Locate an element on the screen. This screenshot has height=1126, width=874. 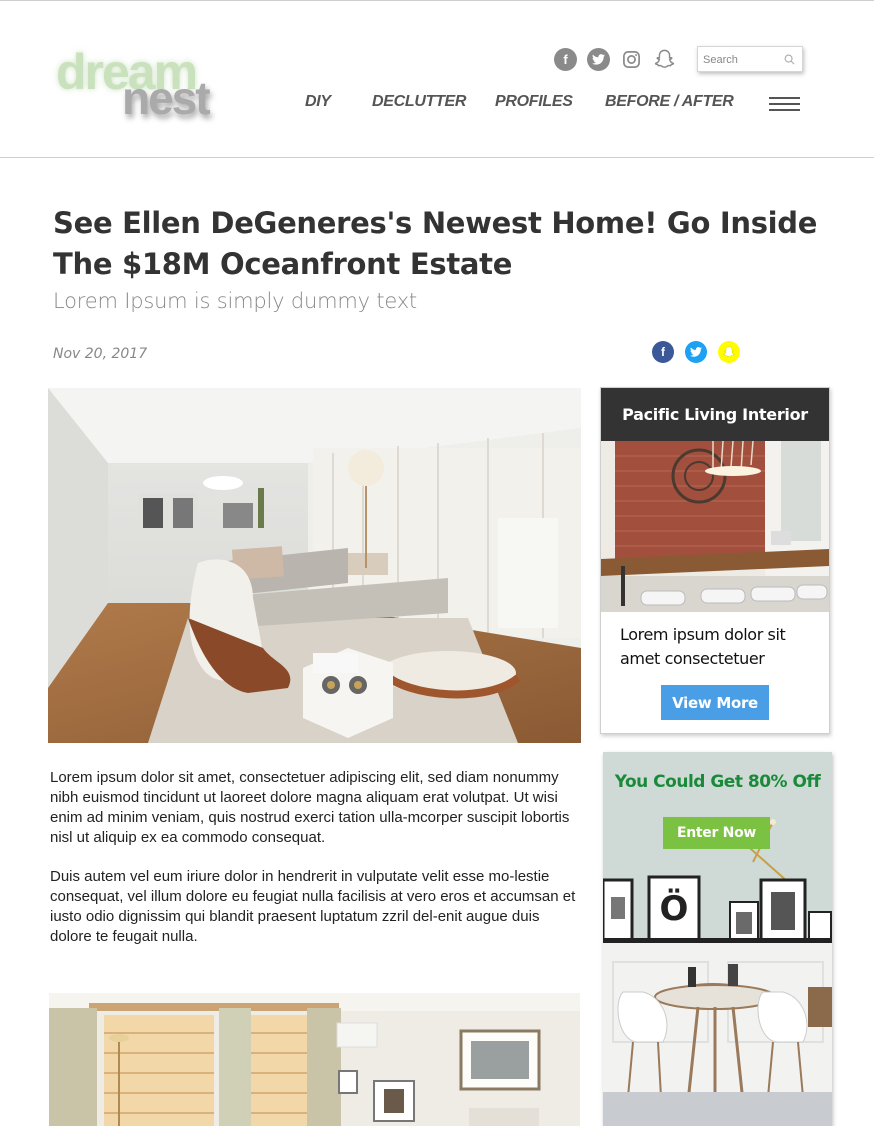
share-facebook-icon: f is located at coordinates (663, 352).